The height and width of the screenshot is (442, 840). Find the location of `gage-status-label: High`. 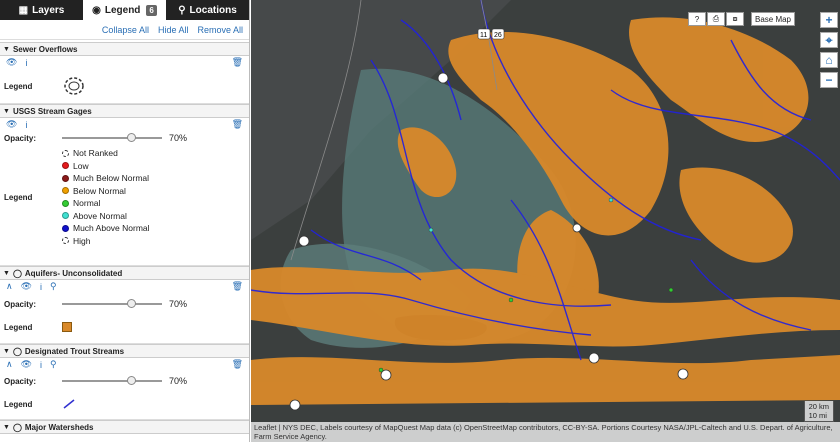

gage-status-label: High is located at coordinates (82, 240).